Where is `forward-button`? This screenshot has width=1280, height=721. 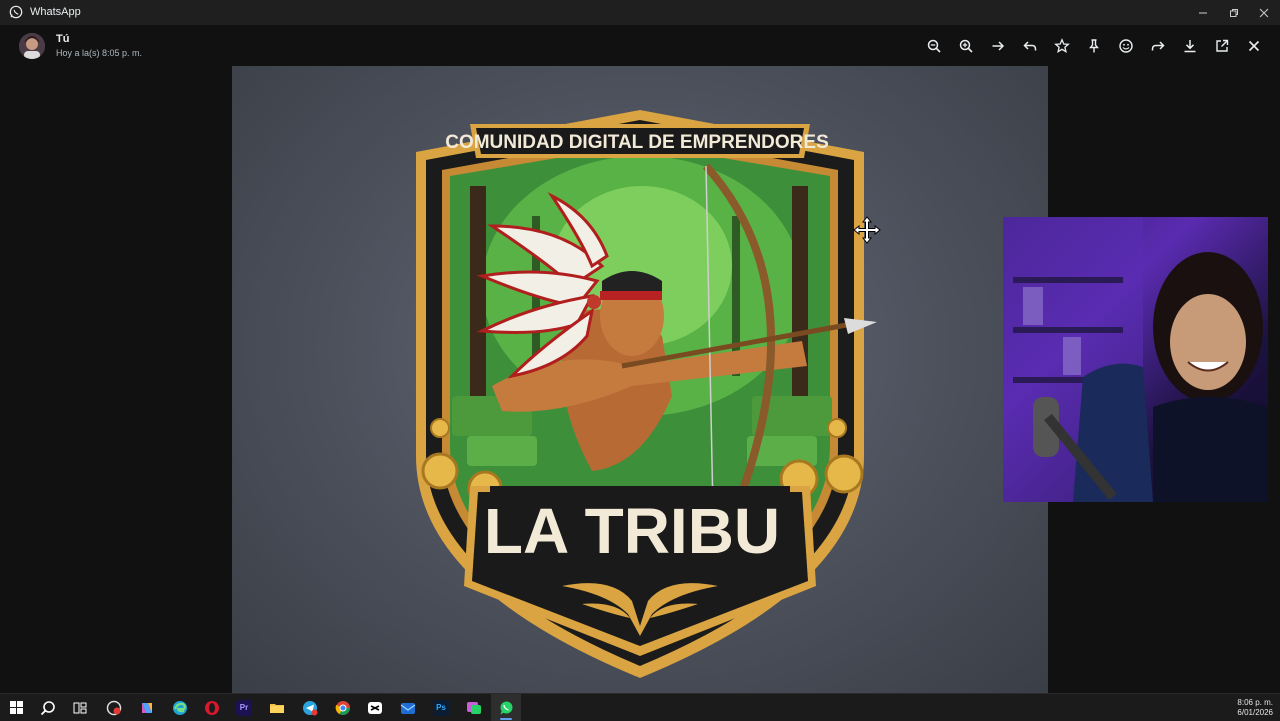 forward-button is located at coordinates (1158, 46).